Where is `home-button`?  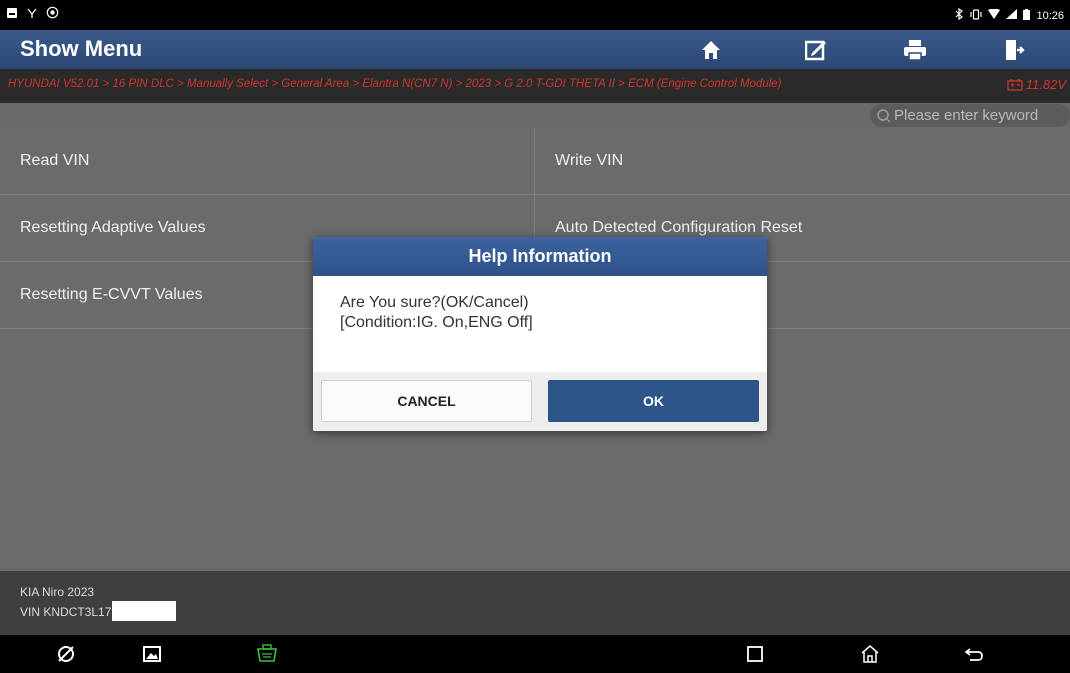 home-button is located at coordinates (711, 49).